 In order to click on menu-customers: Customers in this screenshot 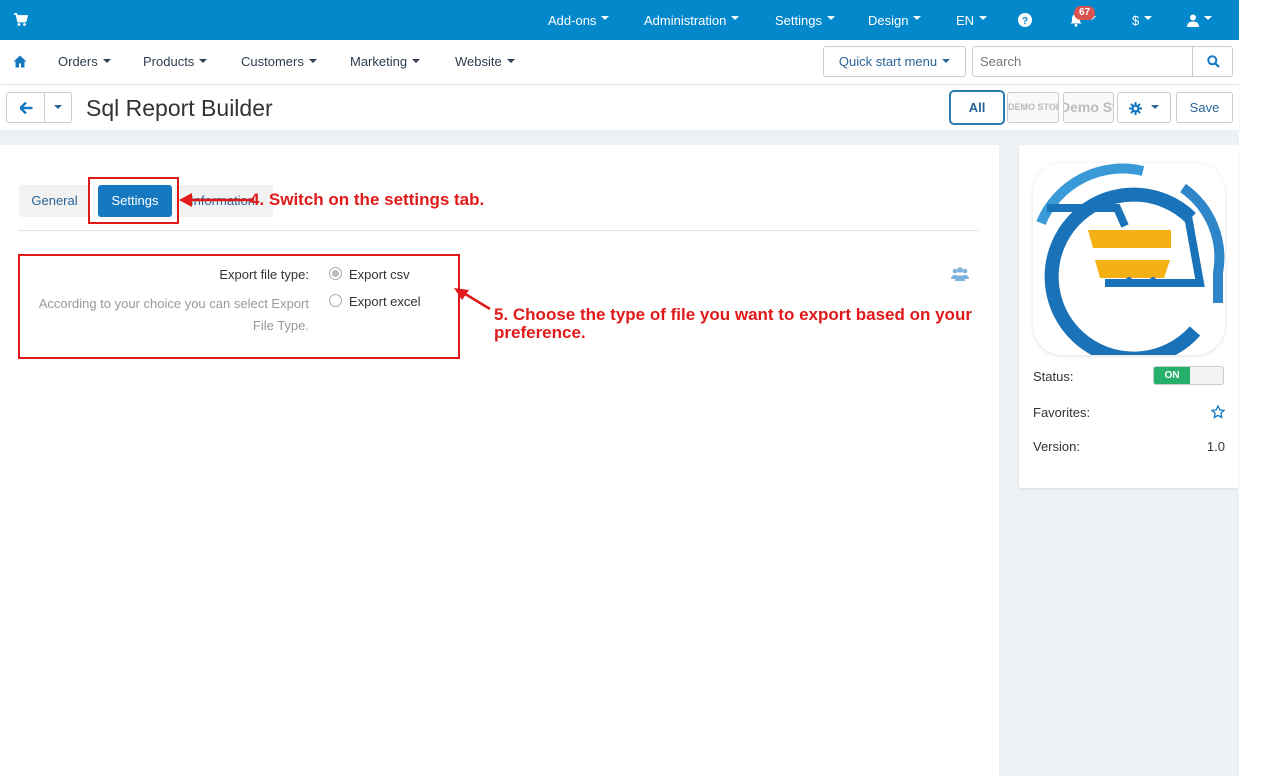, I will do `click(279, 61)`.